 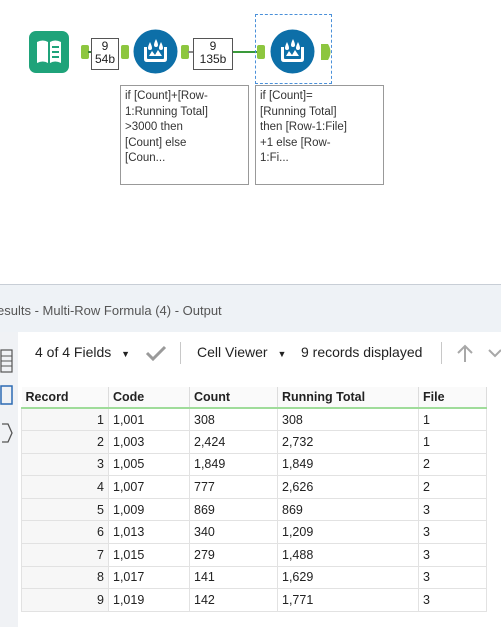 What do you see at coordinates (111, 310) in the screenshot?
I see `results-title: esults - Multi-Row Formula (4) - Output` at bounding box center [111, 310].